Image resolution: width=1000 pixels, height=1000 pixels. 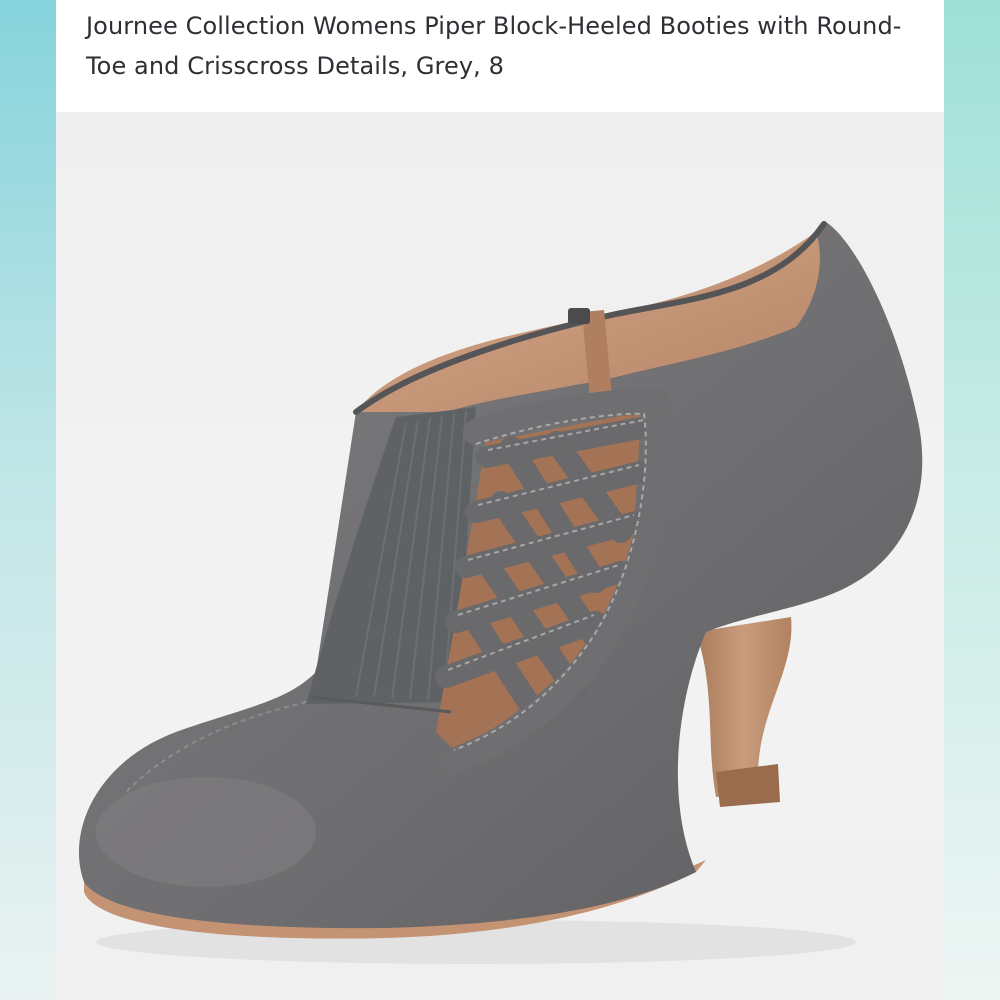 I want to click on left-background-strip, so click(x=28, y=500).